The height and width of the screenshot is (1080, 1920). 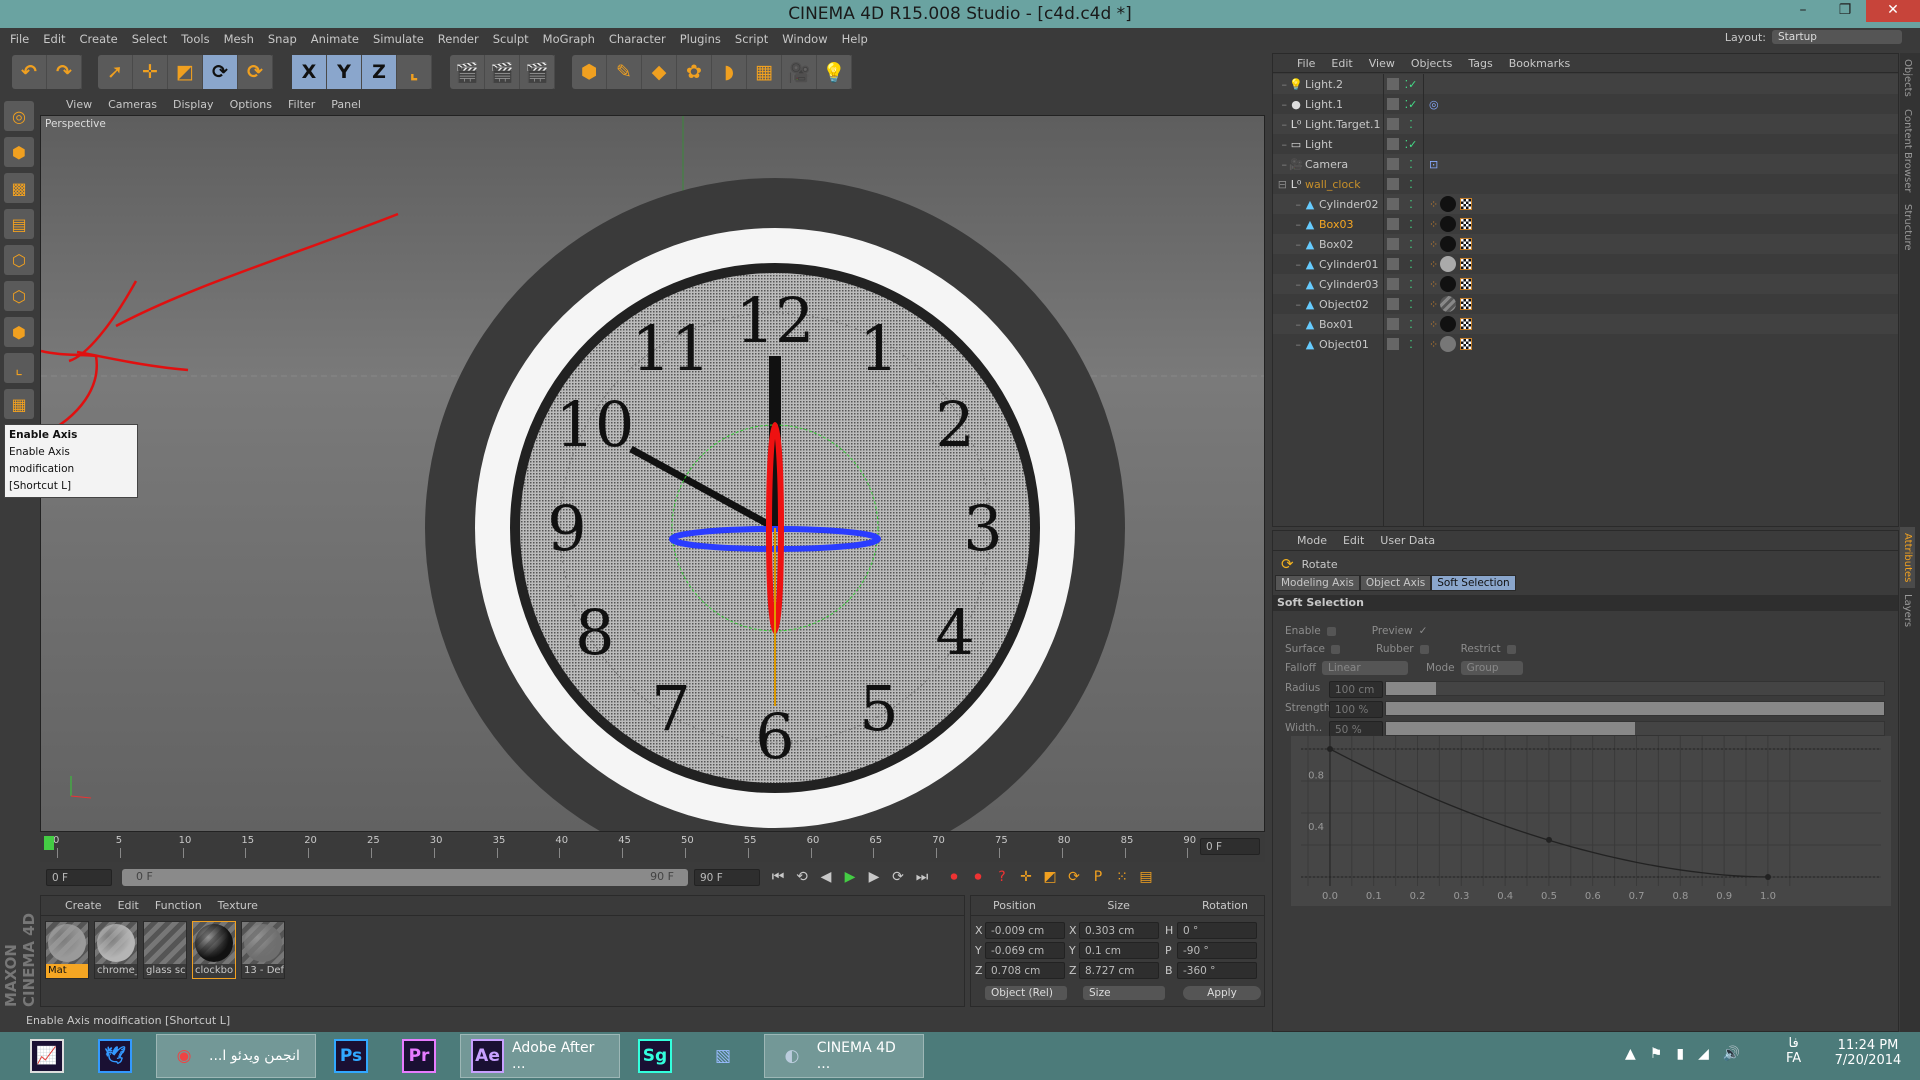 I want to click on target-tag-icon: ◎, so click(x=1434, y=104).